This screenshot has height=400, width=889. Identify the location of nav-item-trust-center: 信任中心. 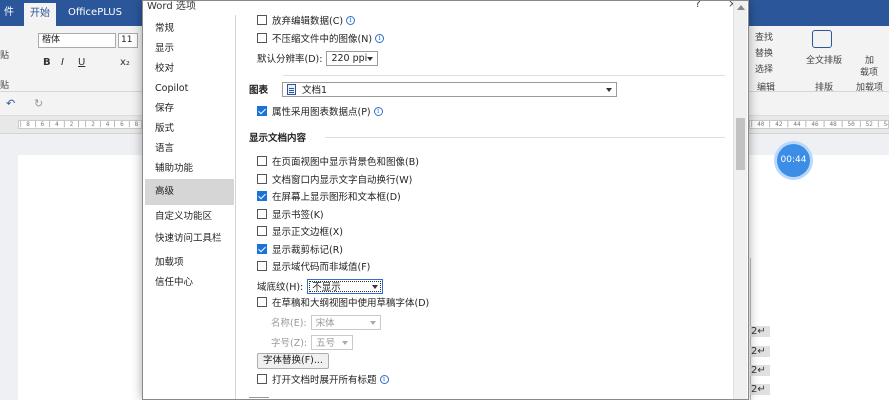
(189, 283).